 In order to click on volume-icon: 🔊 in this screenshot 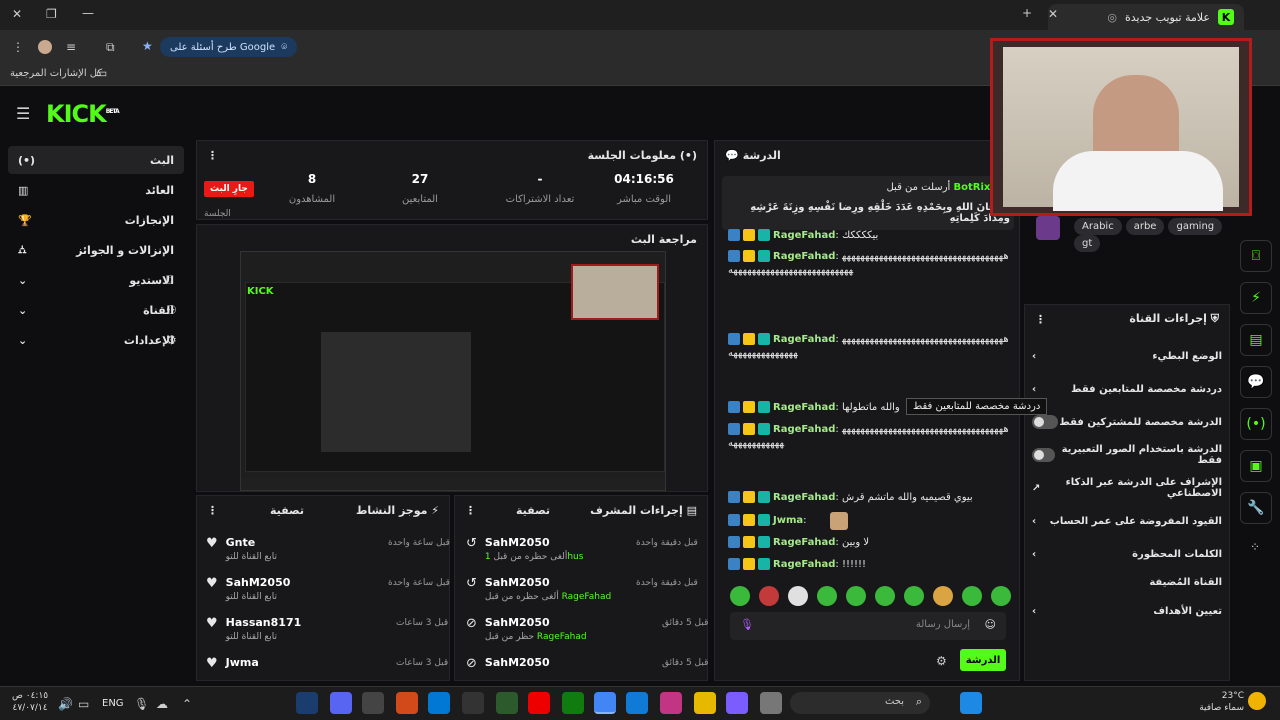, I will do `click(65, 704)`.